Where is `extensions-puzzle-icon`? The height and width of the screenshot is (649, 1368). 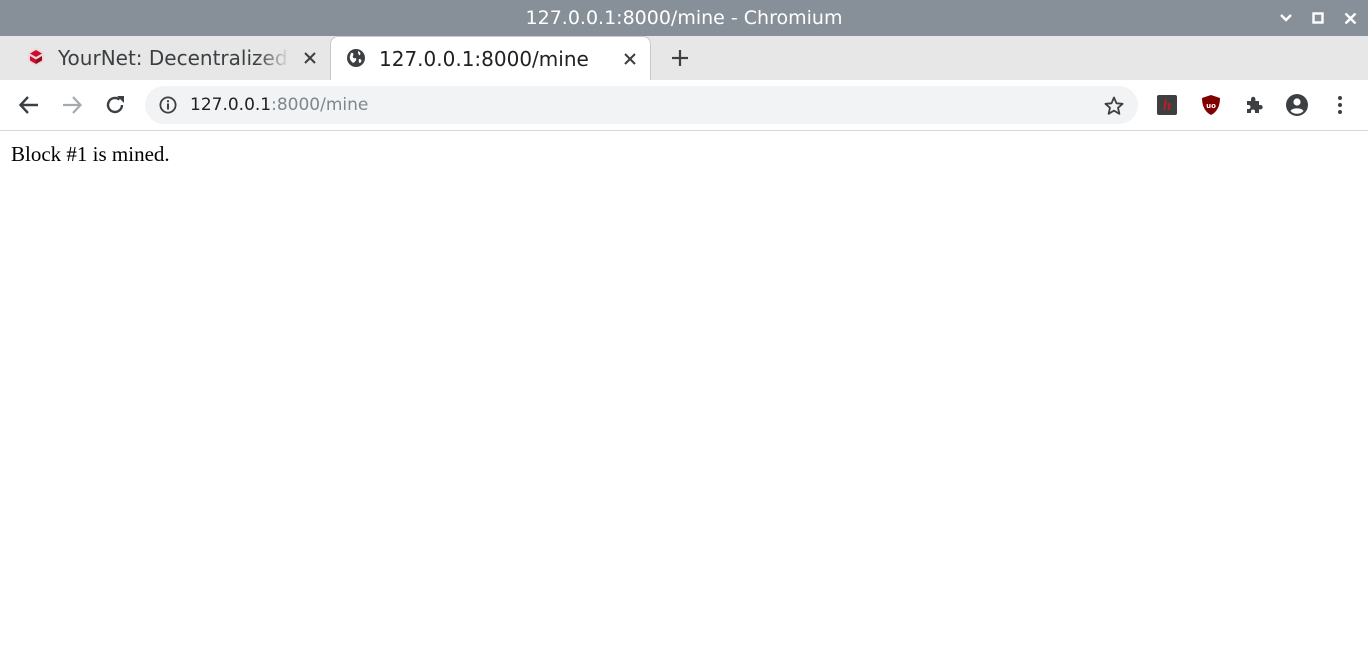
extensions-puzzle-icon is located at coordinates (1255, 104).